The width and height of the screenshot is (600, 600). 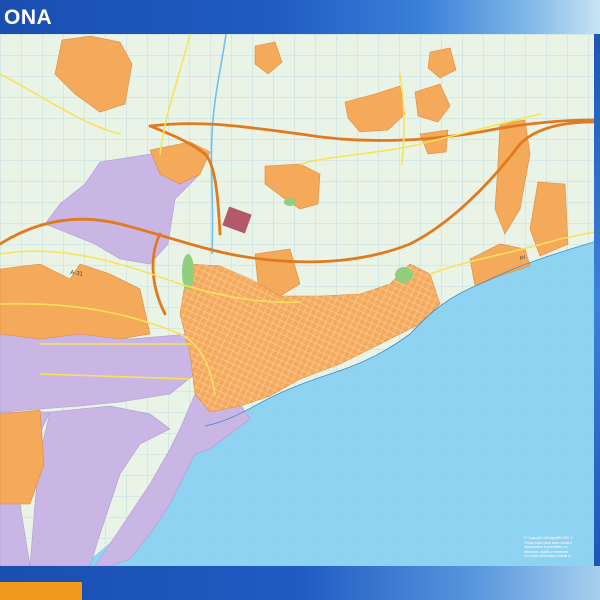 What do you see at coordinates (597, 300) in the screenshot?
I see `frame-right-stripe` at bounding box center [597, 300].